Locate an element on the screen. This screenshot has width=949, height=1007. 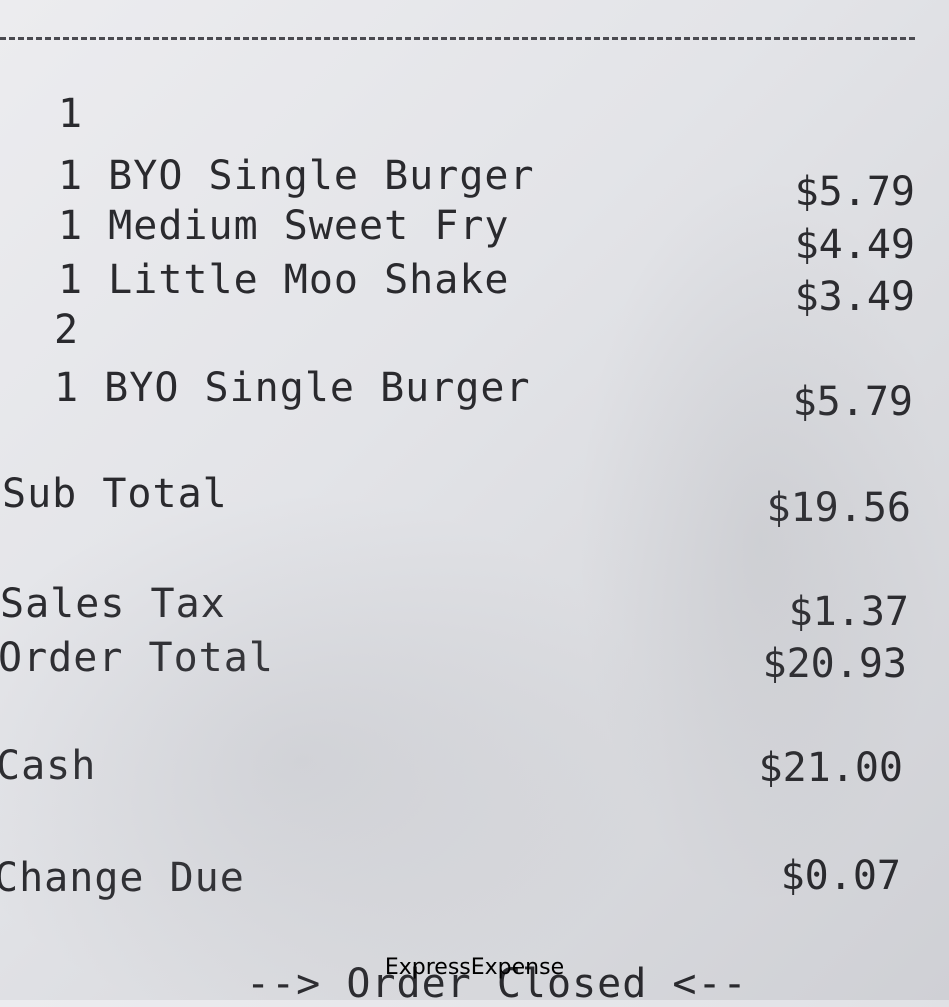
group-number-2: 2 is located at coordinates (67, 330).